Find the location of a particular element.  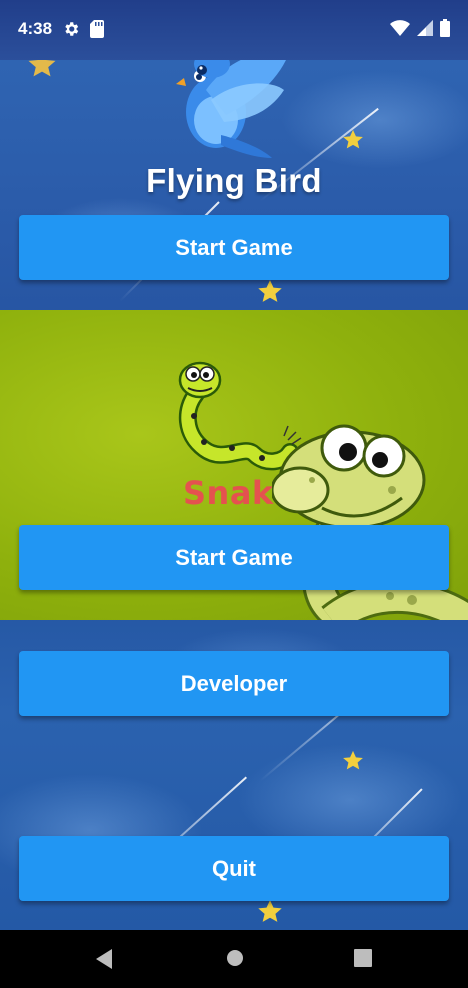

developer-button: Developer is located at coordinates (234, 683).